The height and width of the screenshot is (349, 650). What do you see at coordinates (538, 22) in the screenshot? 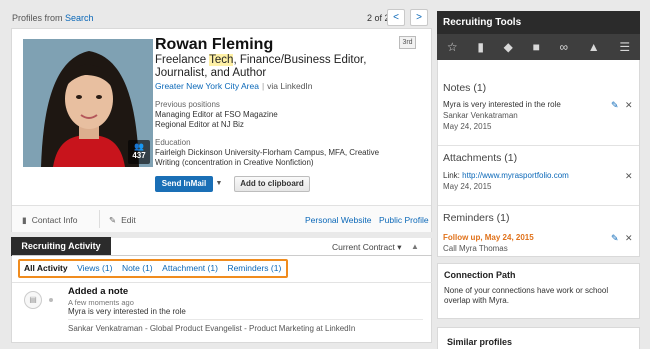
I see `recruiting-tools-title: Recruiting Tools` at bounding box center [538, 22].